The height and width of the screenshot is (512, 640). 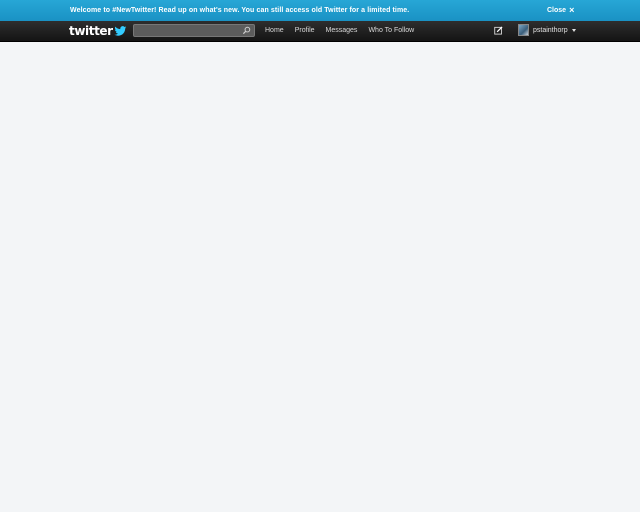 What do you see at coordinates (573, 30) in the screenshot?
I see `caret-down-icon` at bounding box center [573, 30].